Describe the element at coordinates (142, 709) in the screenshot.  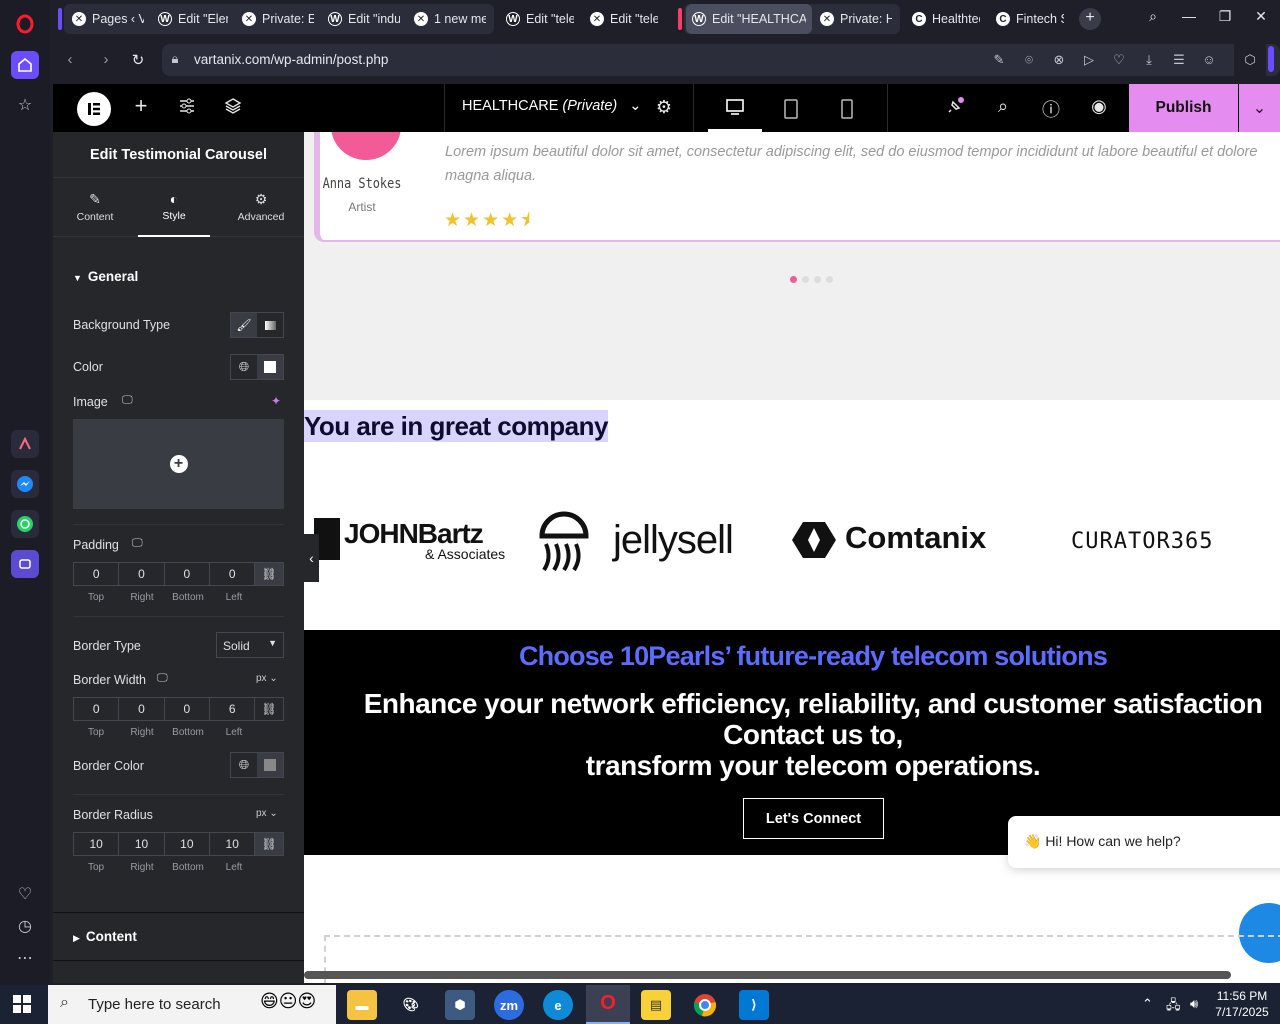
I see `border-width-right-input: 0` at that location.